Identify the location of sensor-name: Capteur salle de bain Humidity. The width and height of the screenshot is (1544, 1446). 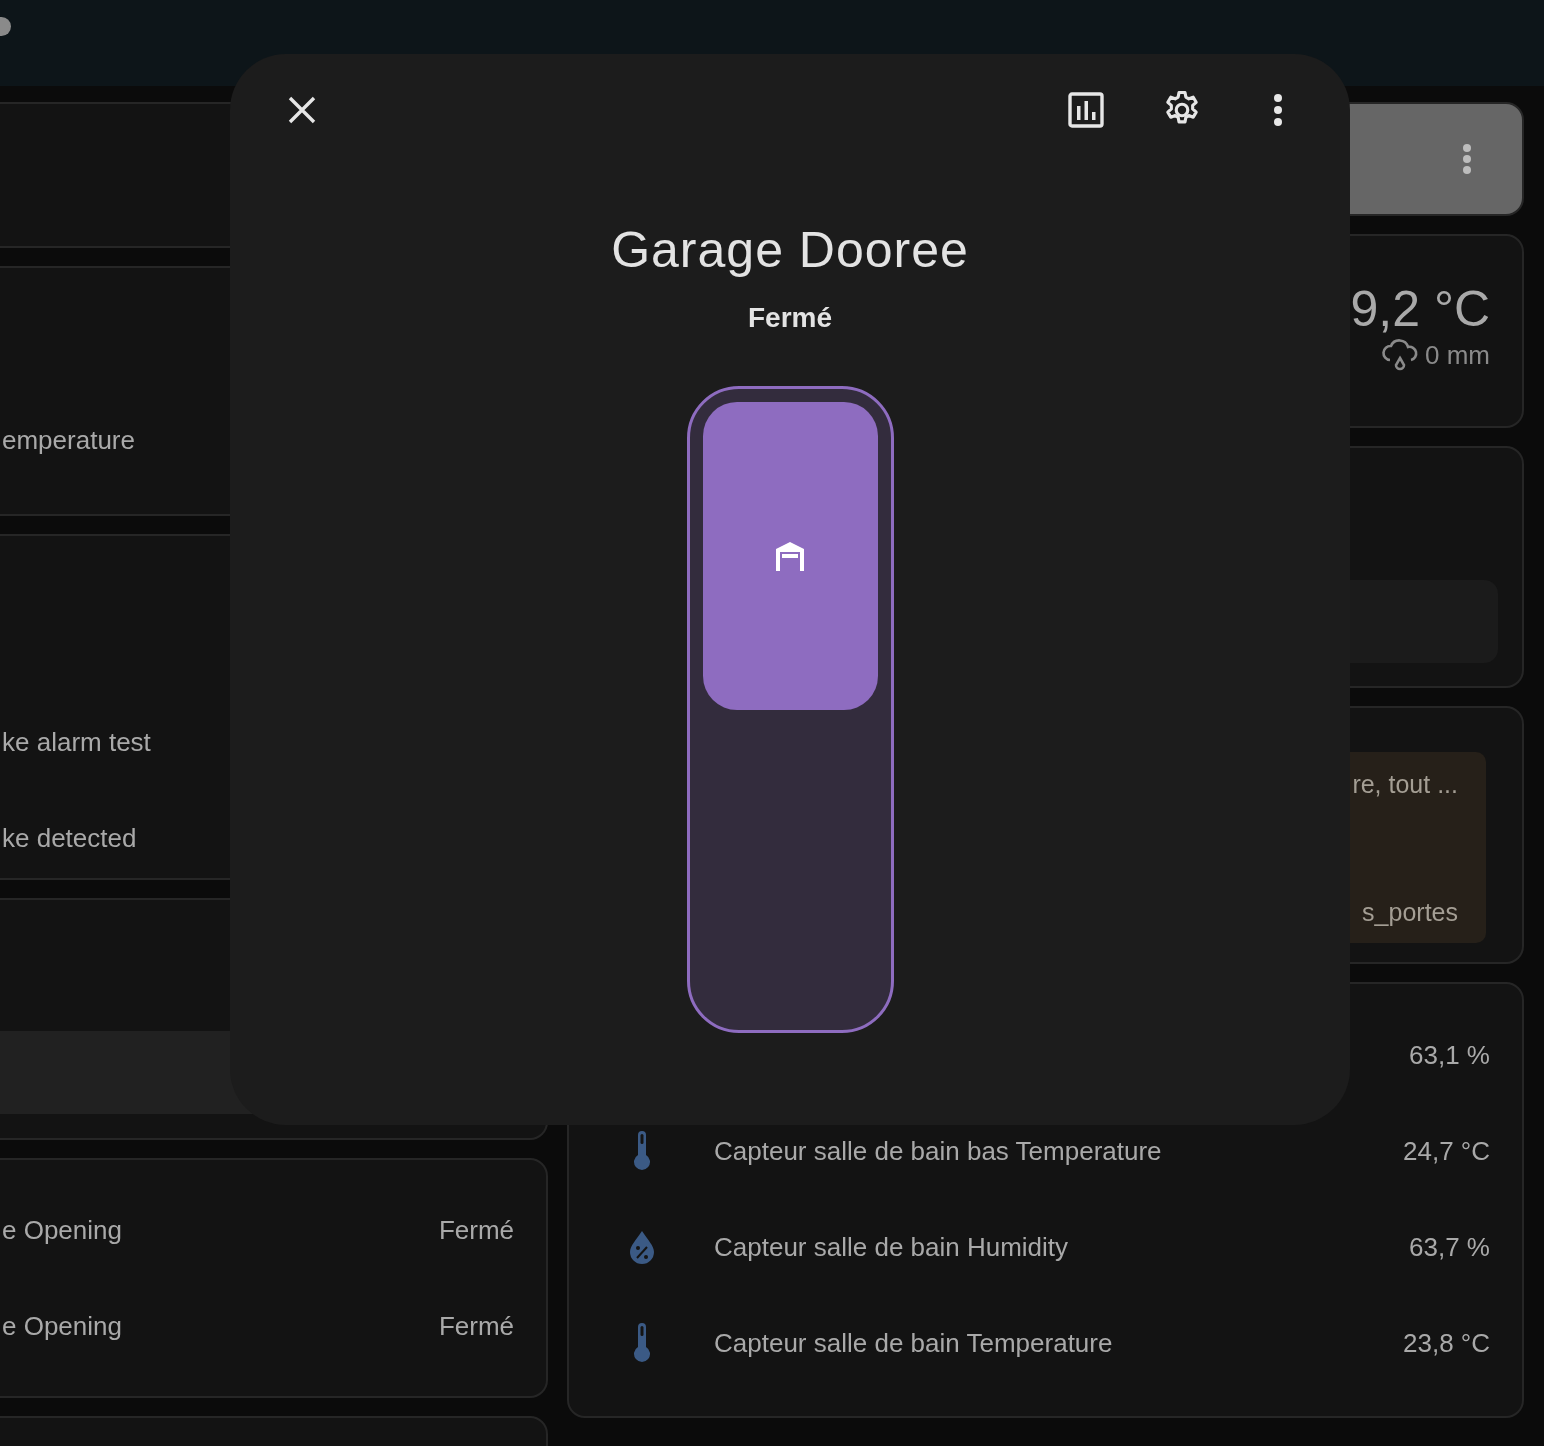
(891, 1247).